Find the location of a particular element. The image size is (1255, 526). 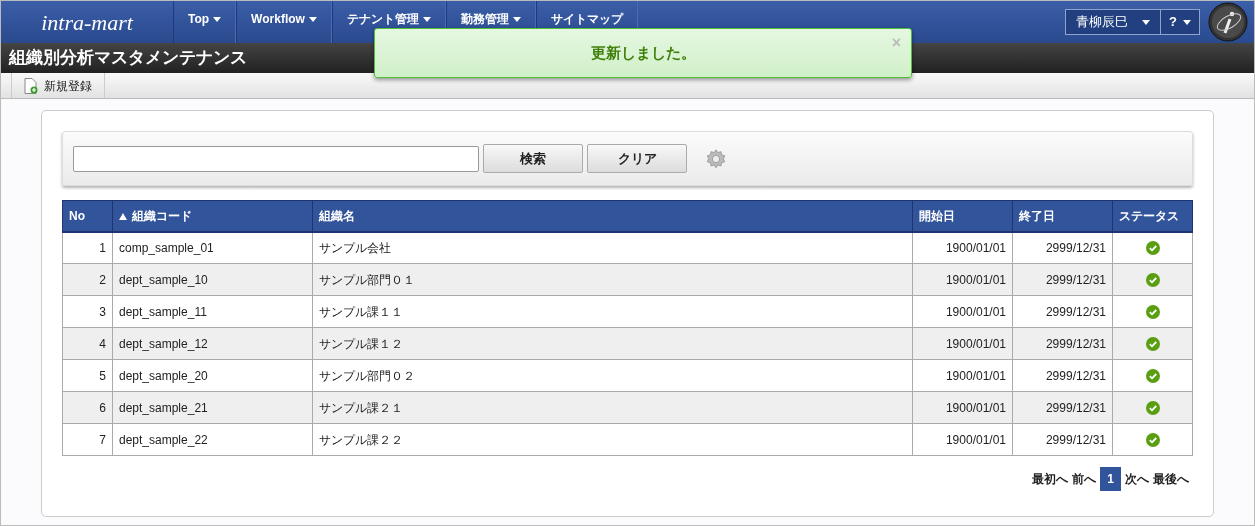

user-menu-button: 青柳辰巳 is located at coordinates (1113, 22).